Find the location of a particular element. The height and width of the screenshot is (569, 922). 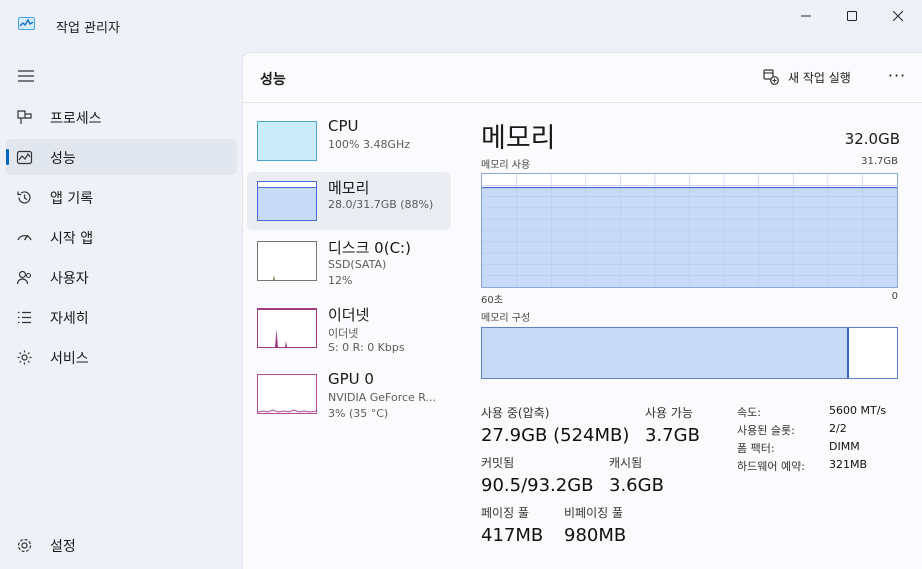

memory-usage-chart is located at coordinates (689, 230).